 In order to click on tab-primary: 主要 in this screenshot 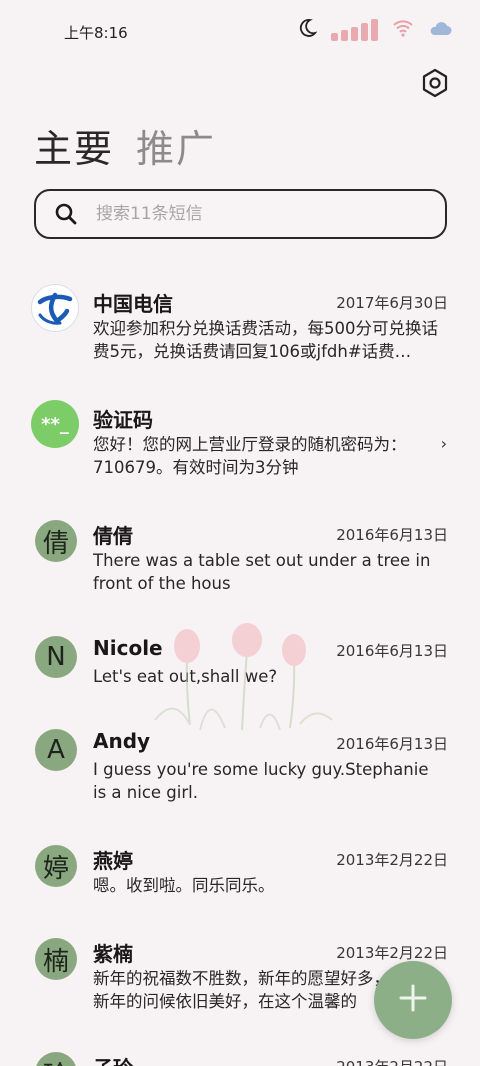, I will do `click(74, 145)`.